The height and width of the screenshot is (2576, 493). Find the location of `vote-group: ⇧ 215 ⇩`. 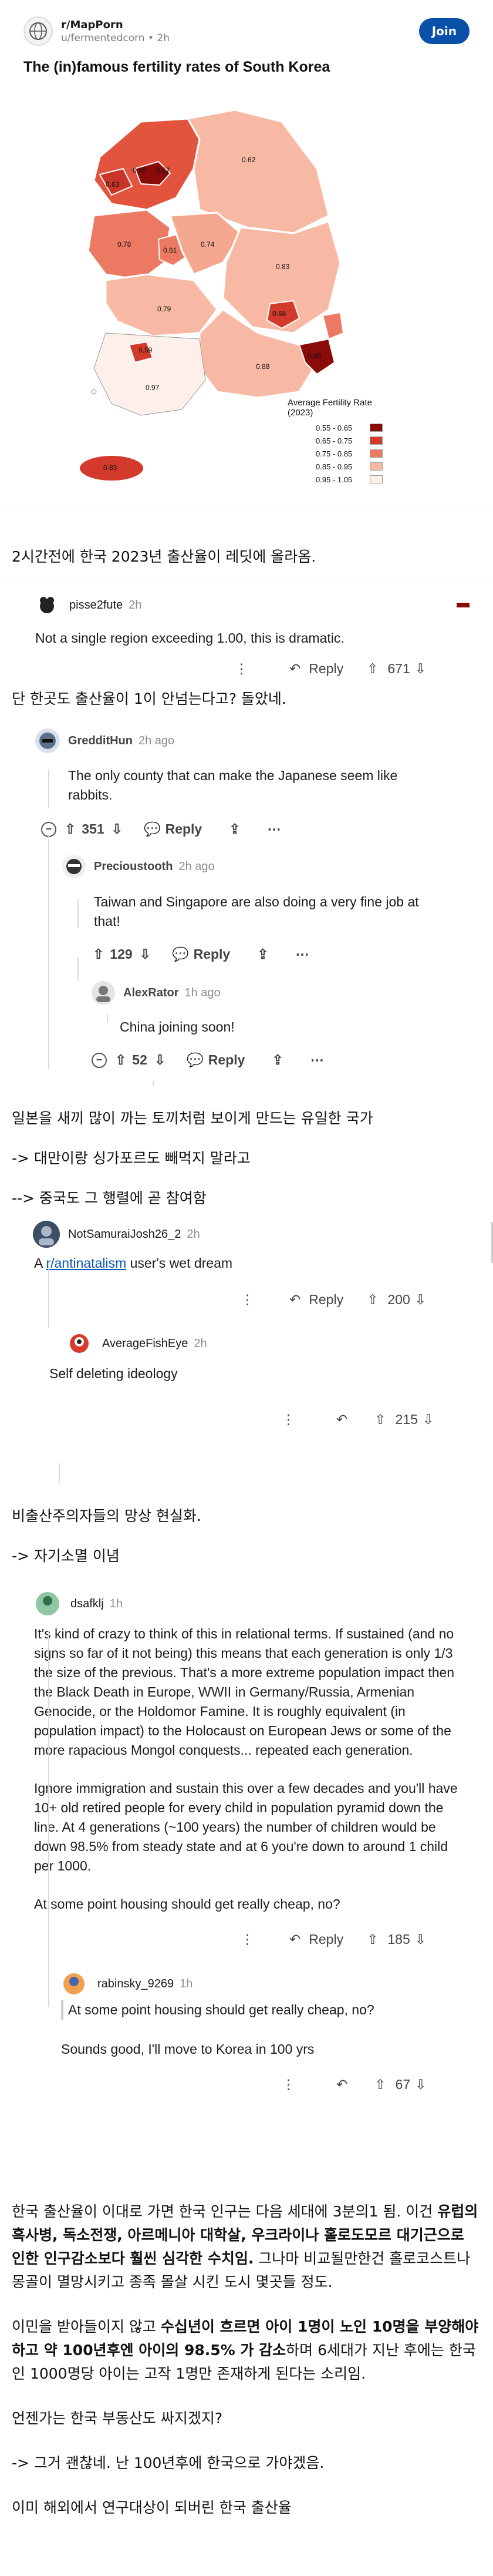

vote-group: ⇧ 215 ⇩ is located at coordinates (404, 1420).